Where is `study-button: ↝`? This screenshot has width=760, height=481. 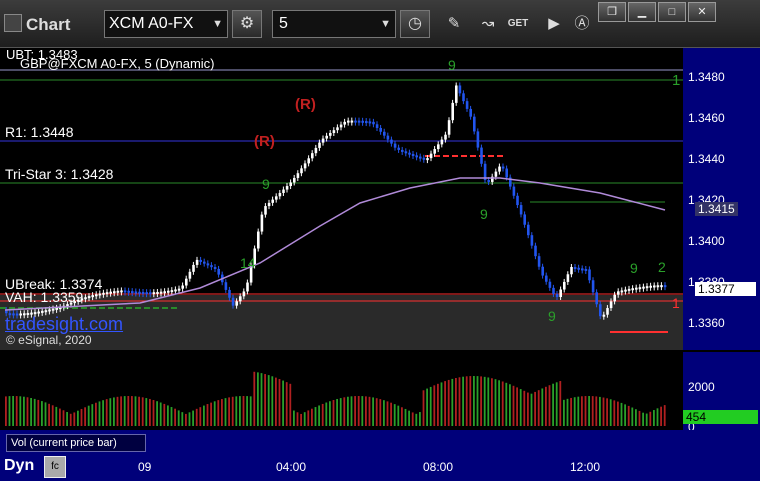
study-button: ↝ is located at coordinates (488, 24).